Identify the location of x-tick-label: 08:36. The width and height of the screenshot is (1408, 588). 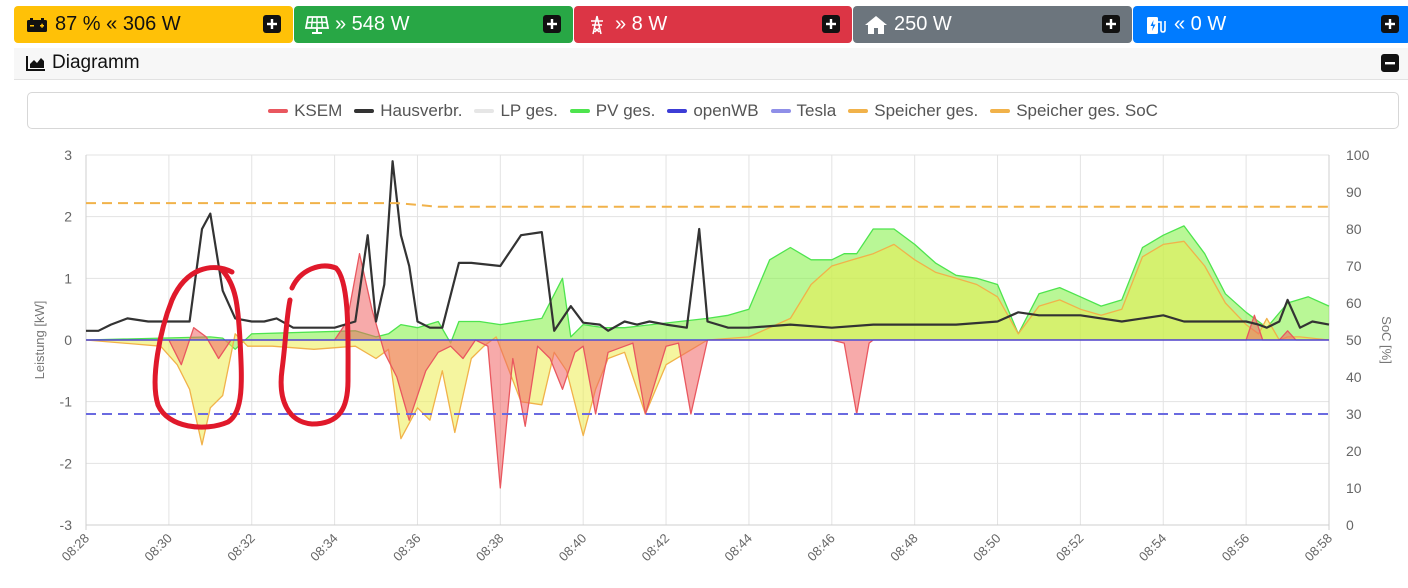
(407, 548).